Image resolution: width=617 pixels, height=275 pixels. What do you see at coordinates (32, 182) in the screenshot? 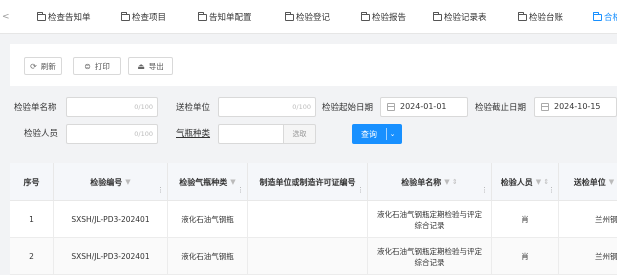
I see `column-header-index: 序号` at bounding box center [32, 182].